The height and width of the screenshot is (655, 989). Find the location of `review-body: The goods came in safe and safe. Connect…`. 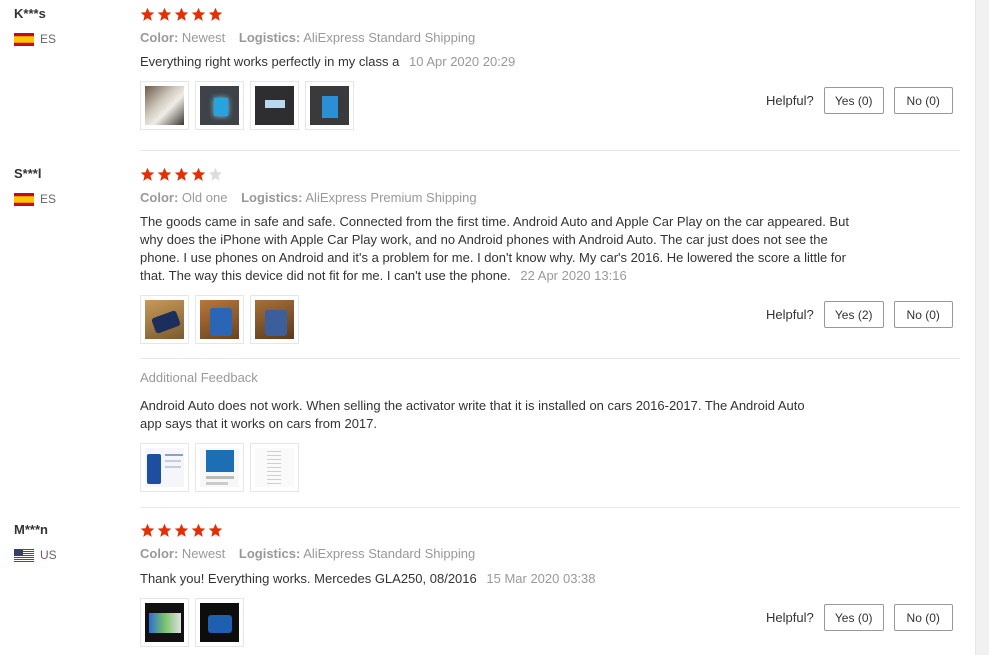

review-body: The goods came in safe and safe. Connect… is located at coordinates (494, 248).